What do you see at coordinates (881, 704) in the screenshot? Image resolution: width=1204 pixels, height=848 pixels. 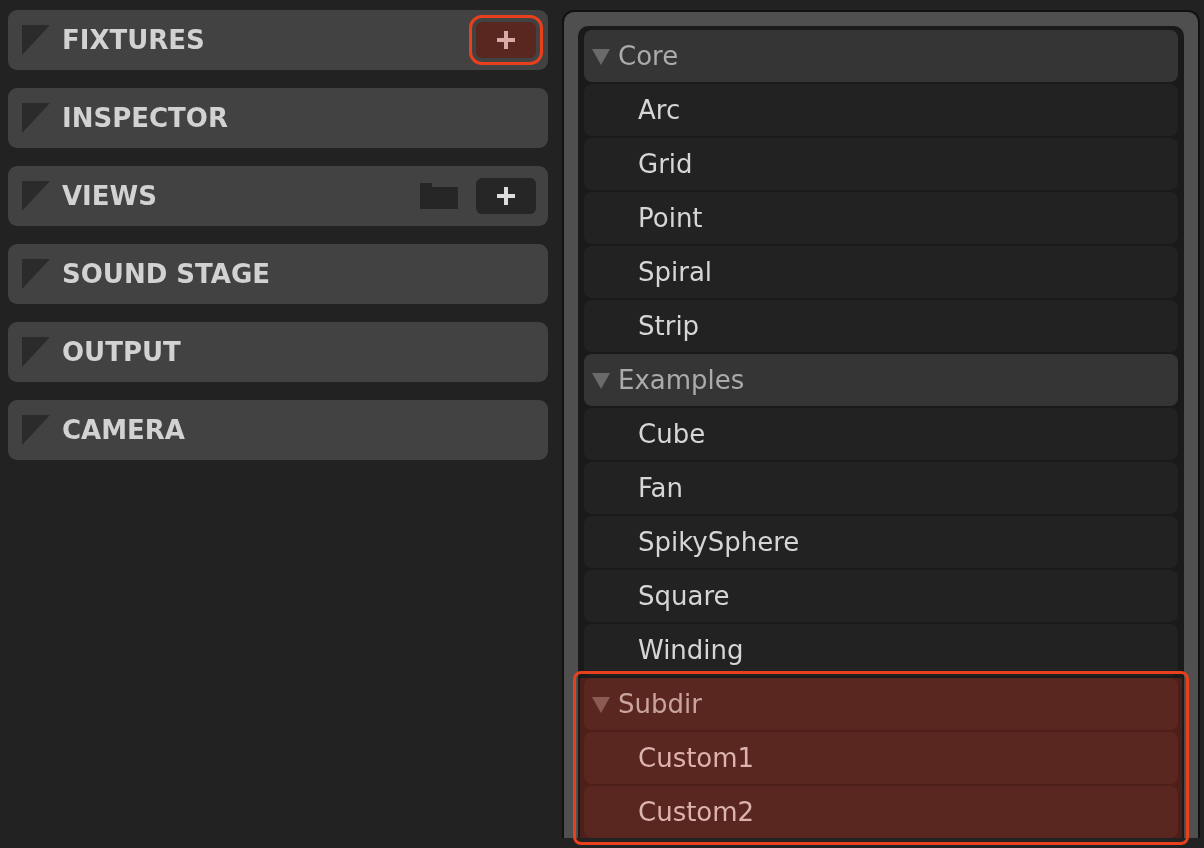 I see `group-header: Subdir` at bounding box center [881, 704].